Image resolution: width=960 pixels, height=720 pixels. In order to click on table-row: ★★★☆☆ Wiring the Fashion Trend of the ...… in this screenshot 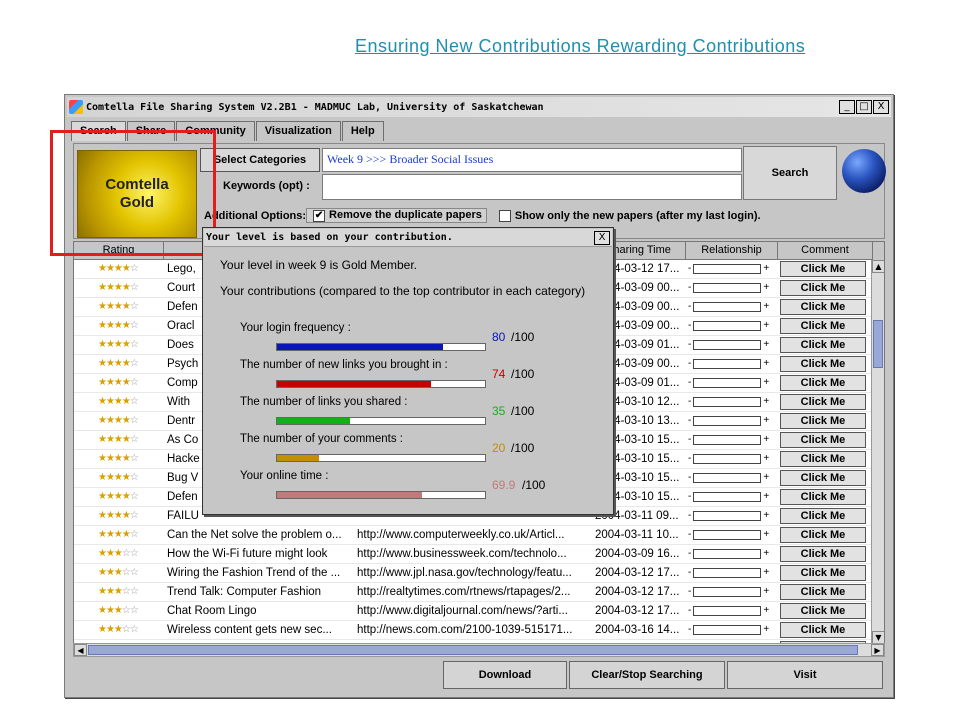, I will do `click(479, 573)`.